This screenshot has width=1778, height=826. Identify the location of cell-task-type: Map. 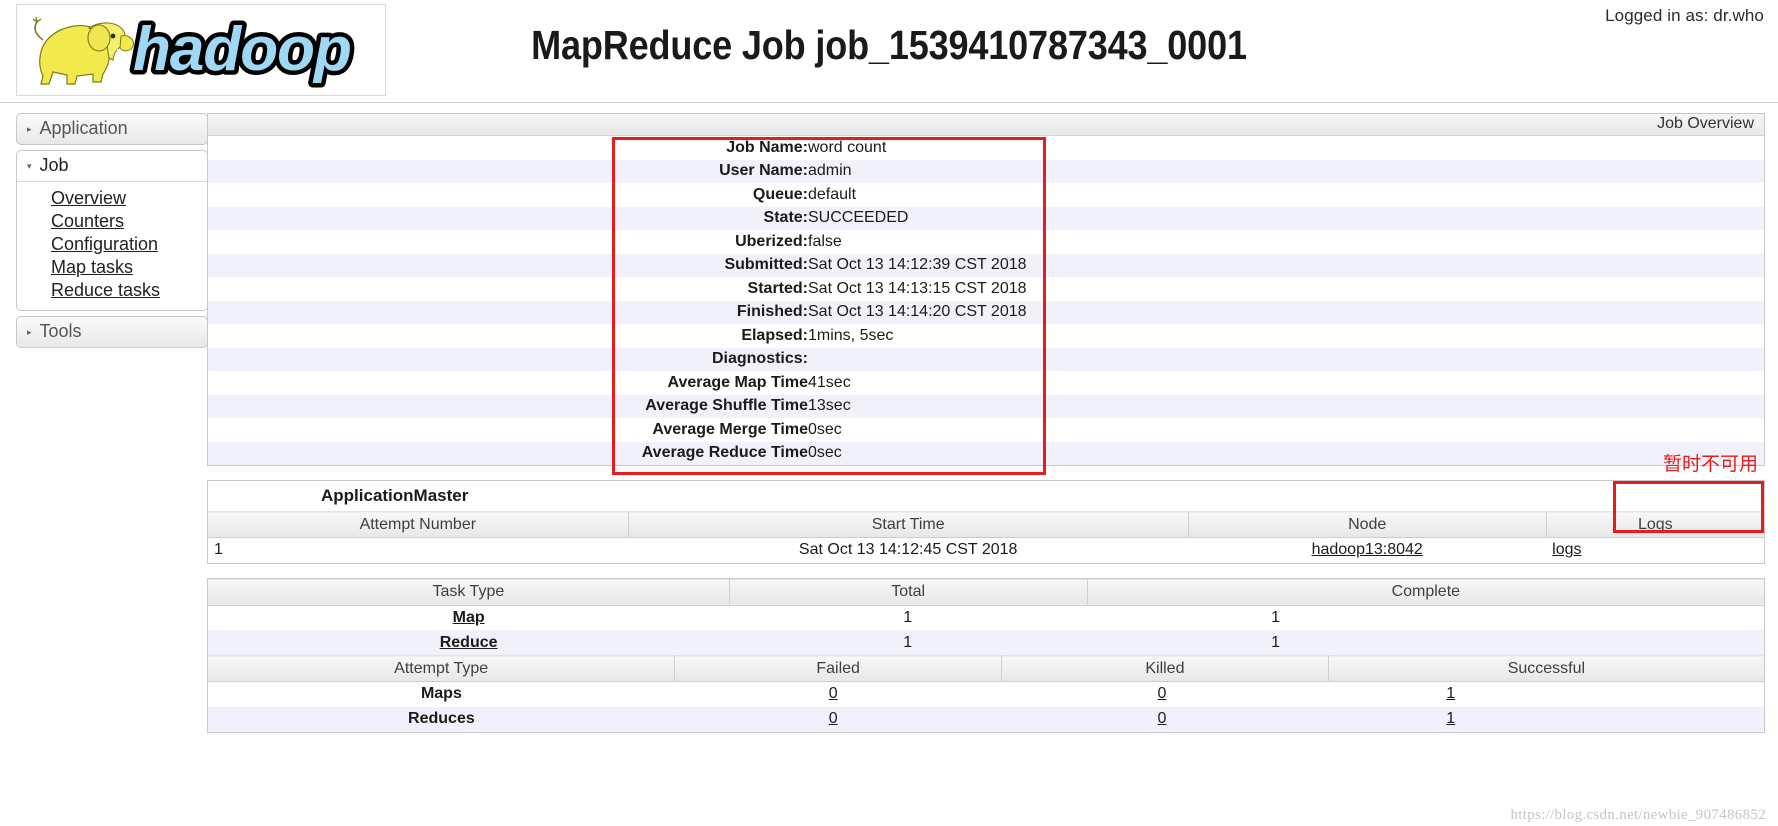
(468, 617).